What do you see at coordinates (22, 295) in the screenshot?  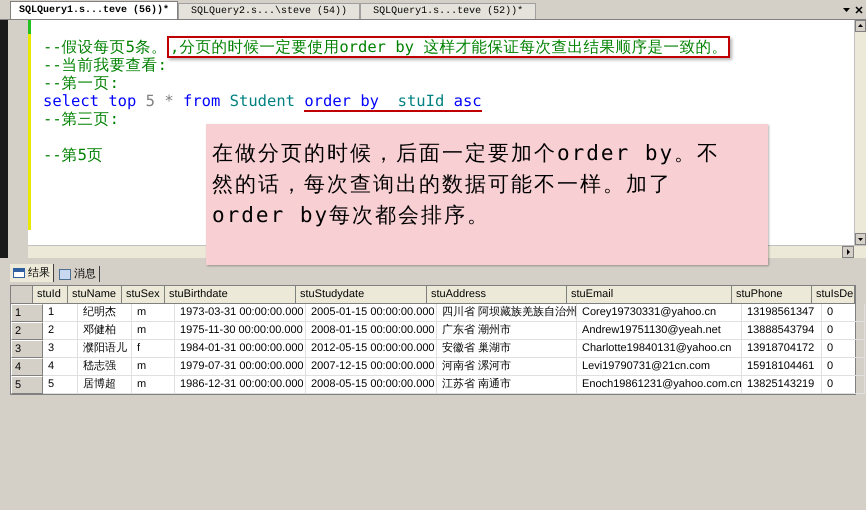 I see `grid-corner` at bounding box center [22, 295].